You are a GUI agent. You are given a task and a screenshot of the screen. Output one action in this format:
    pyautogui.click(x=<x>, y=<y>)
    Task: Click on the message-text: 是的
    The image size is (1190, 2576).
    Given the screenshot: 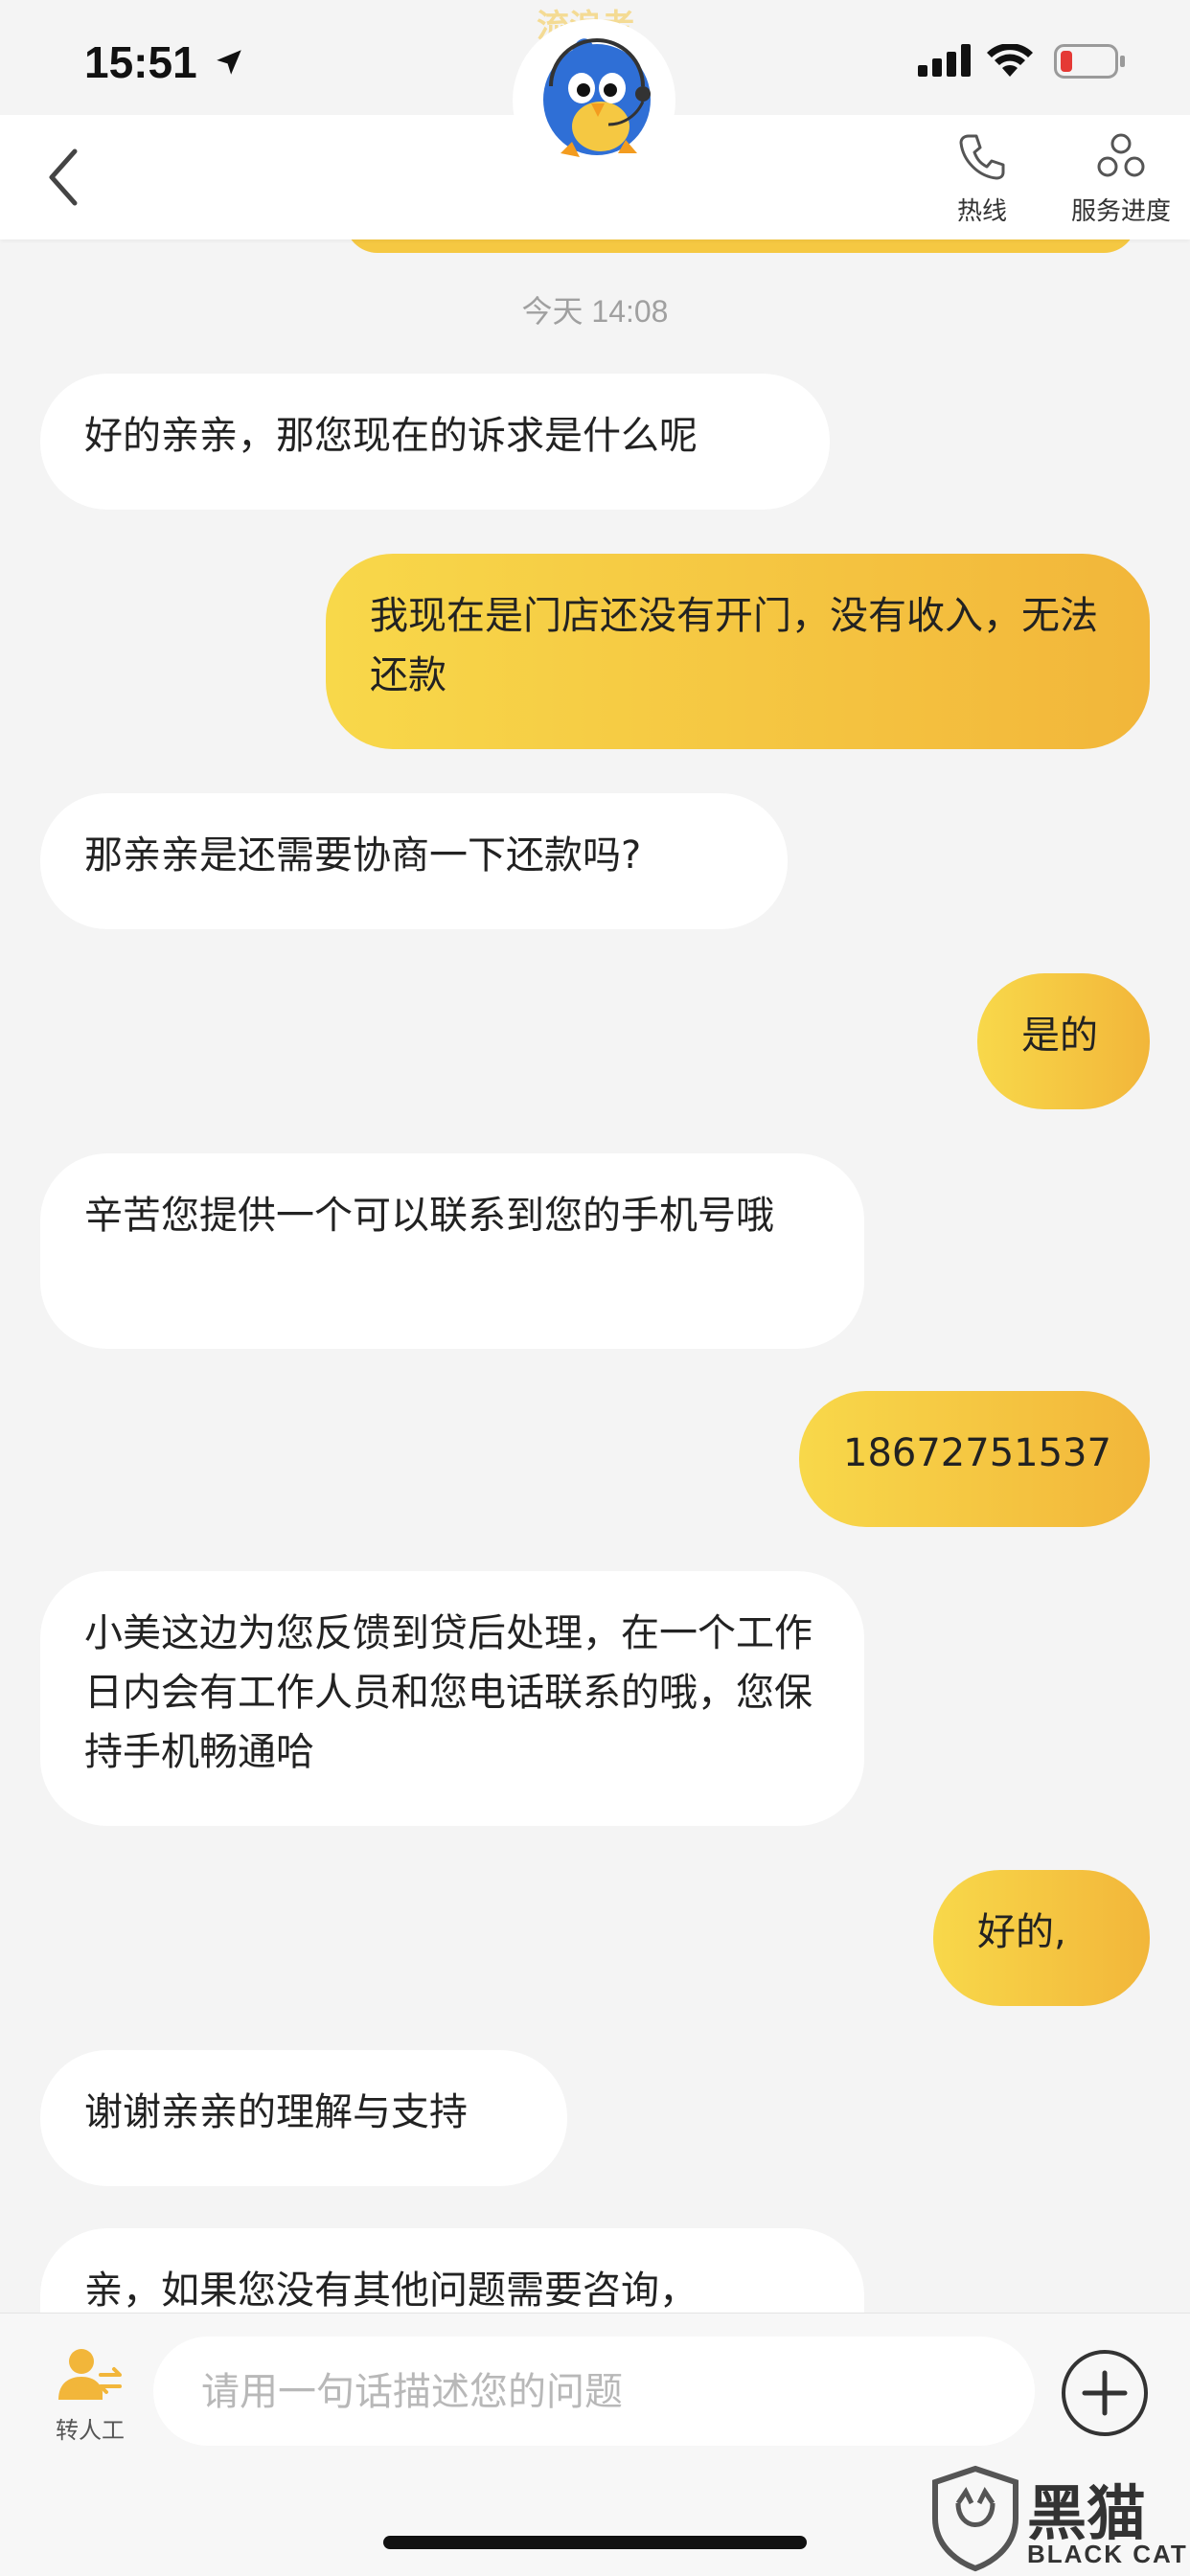 What is the action you would take?
    pyautogui.click(x=1060, y=1036)
    